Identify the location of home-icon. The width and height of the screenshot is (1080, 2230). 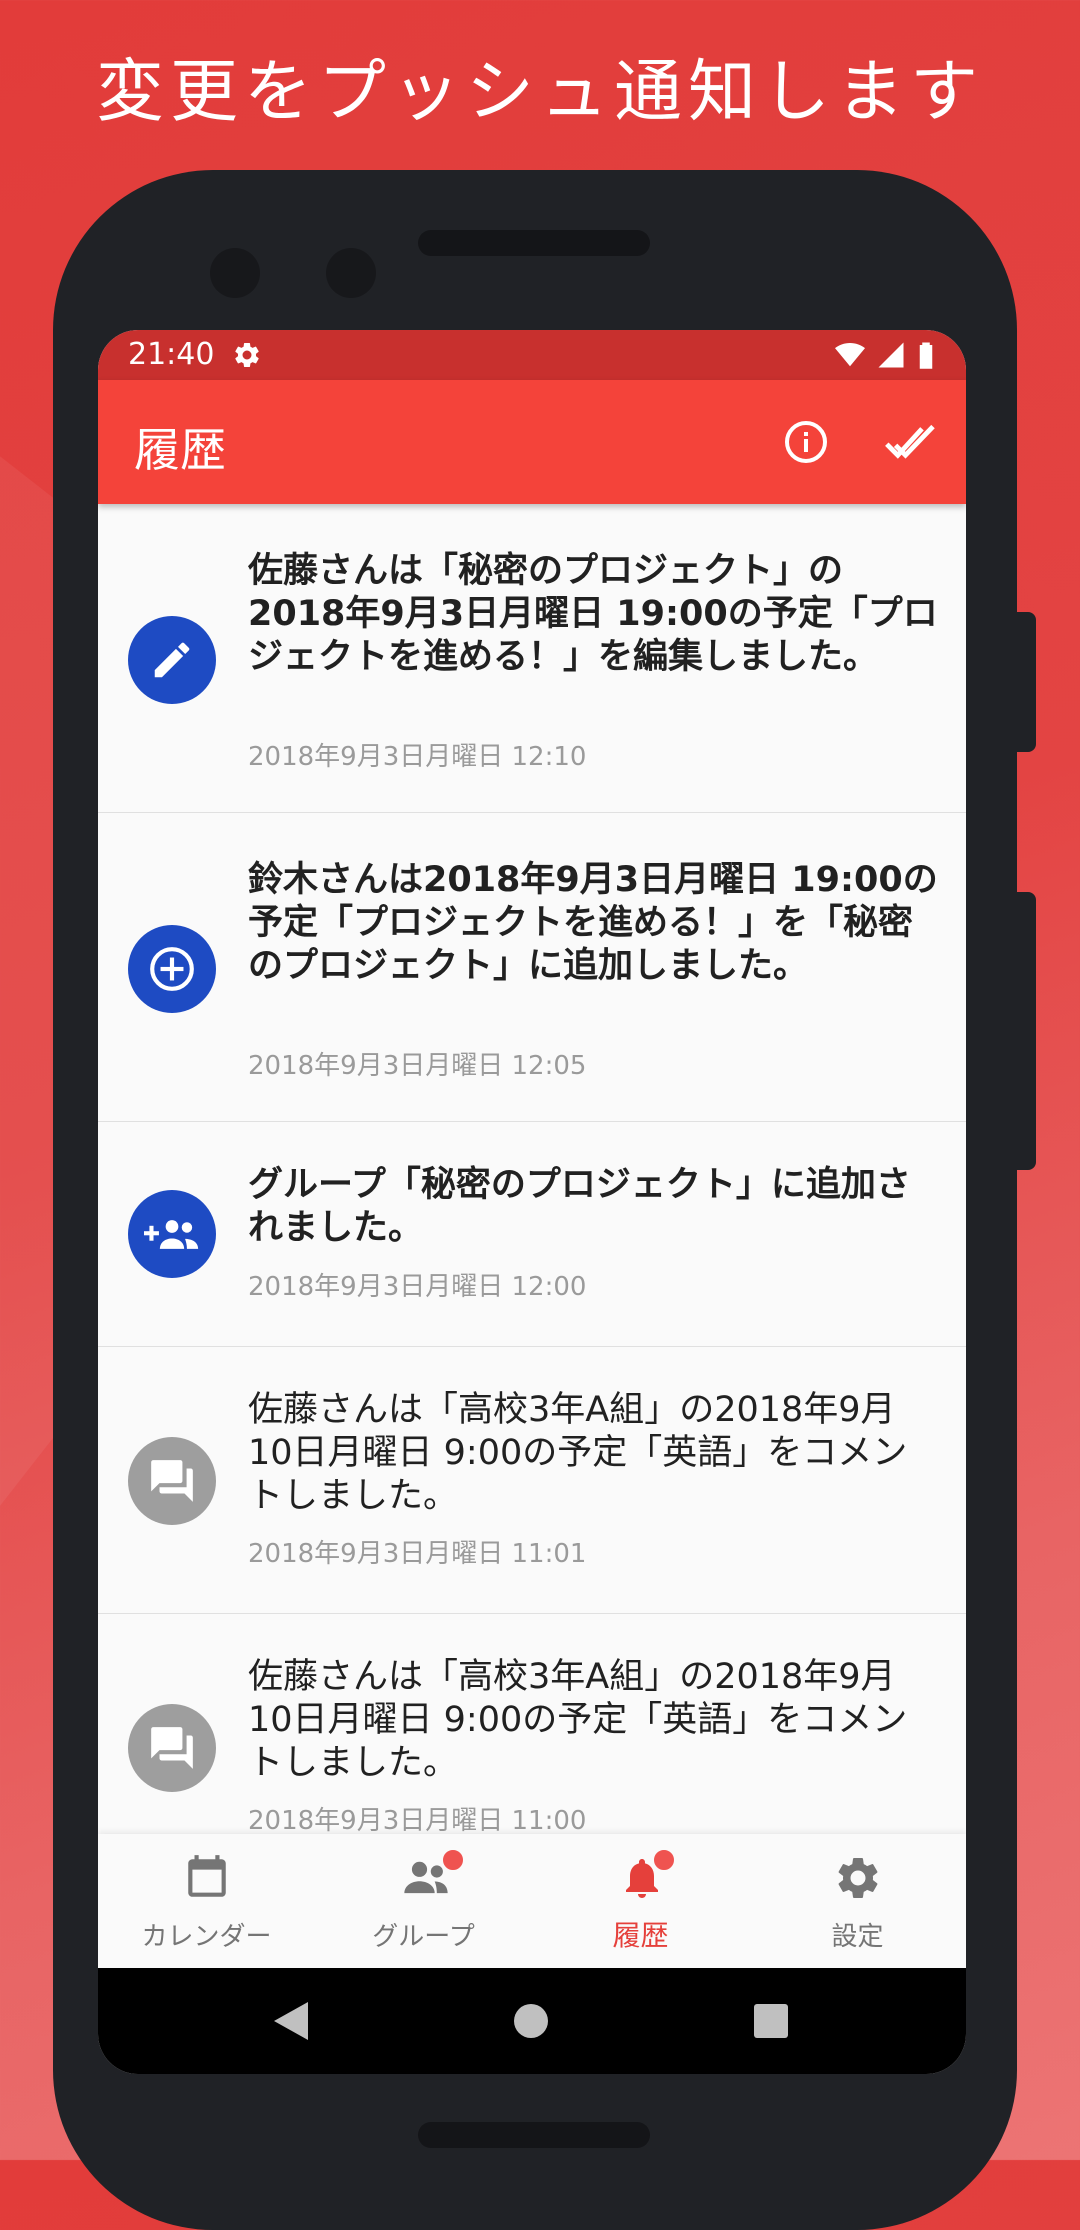
(531, 2021).